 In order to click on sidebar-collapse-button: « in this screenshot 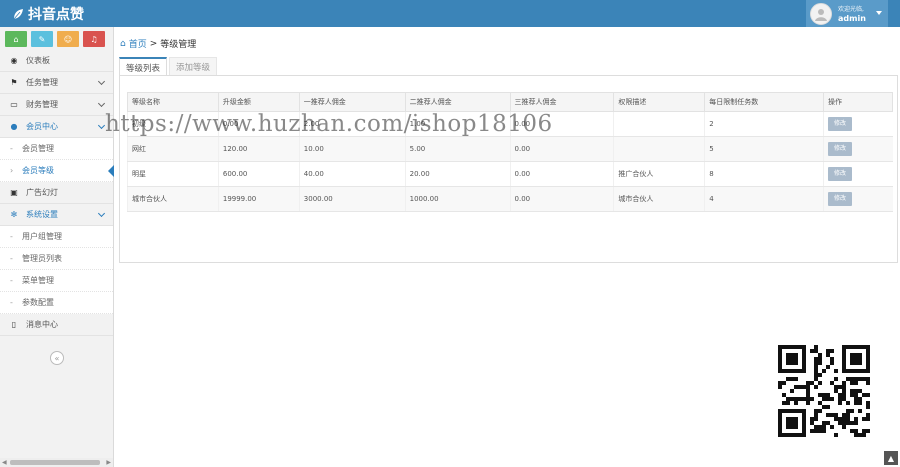, I will do `click(57, 358)`.